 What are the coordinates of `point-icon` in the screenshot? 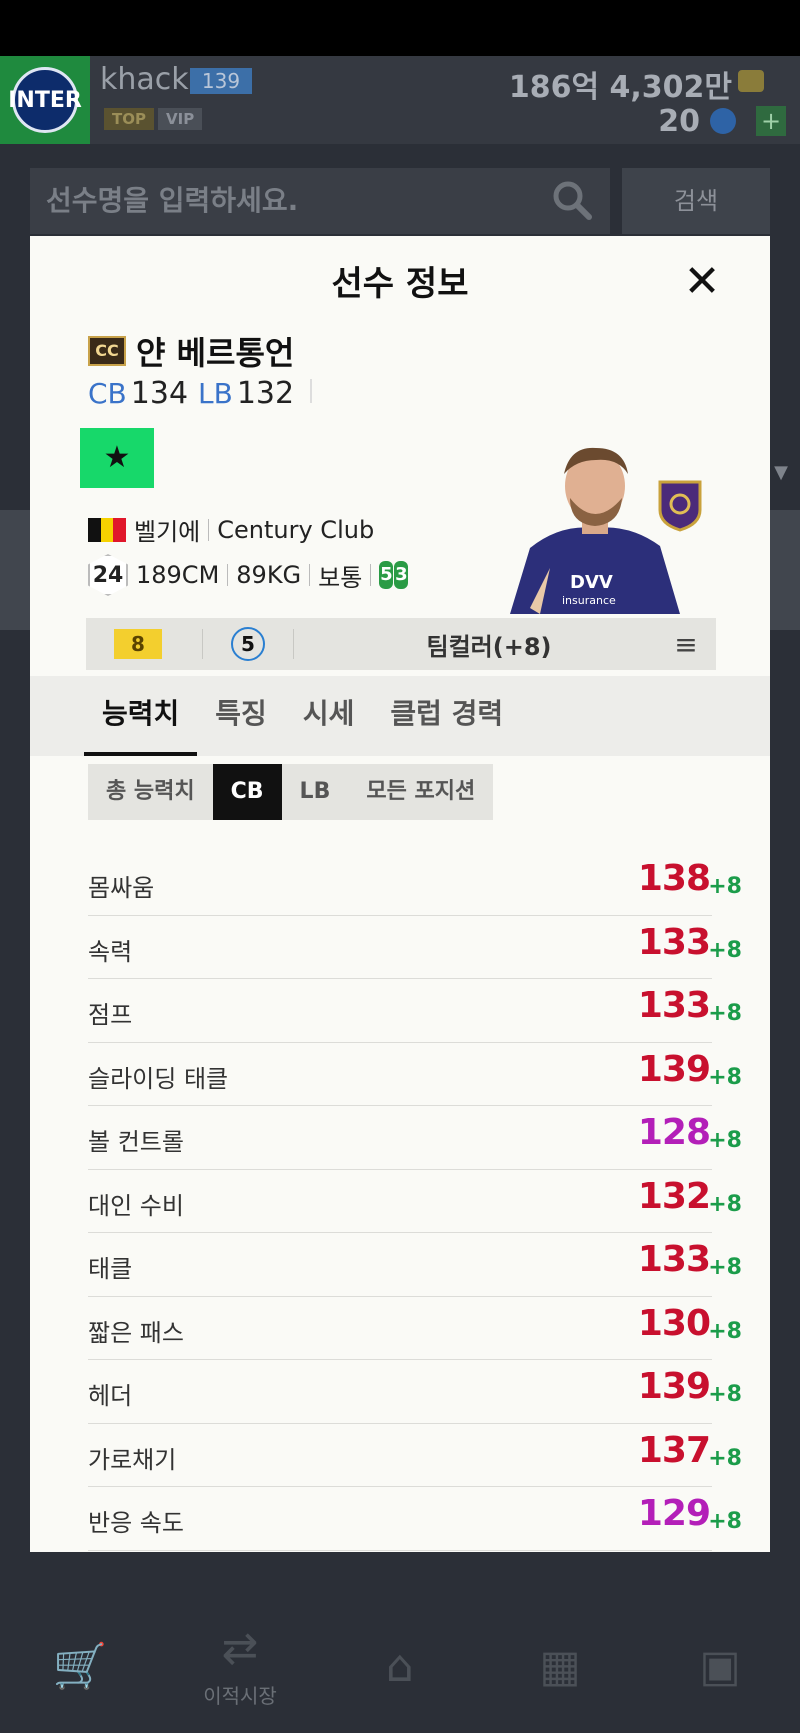 It's located at (723, 121).